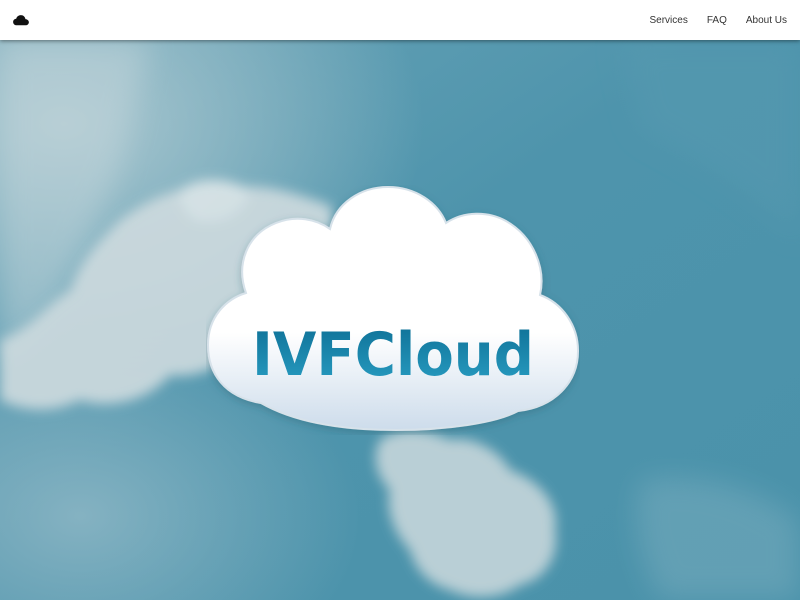 This screenshot has height=600, width=800. I want to click on nav-links: Services FAQ About Us, so click(718, 20).